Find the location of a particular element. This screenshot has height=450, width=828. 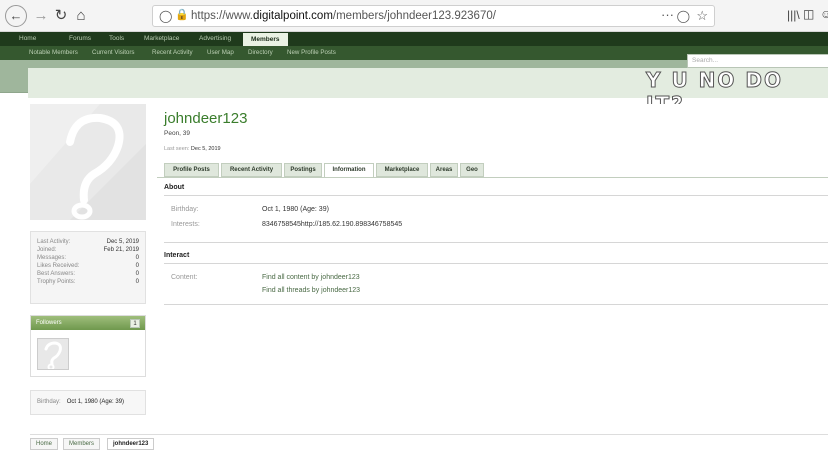

last-seen-label: Last seen: is located at coordinates (177, 149).